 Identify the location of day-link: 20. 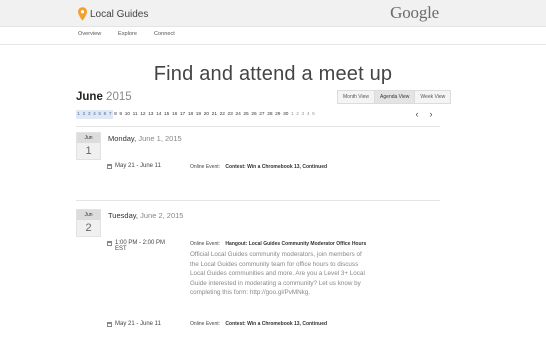
(206, 114).